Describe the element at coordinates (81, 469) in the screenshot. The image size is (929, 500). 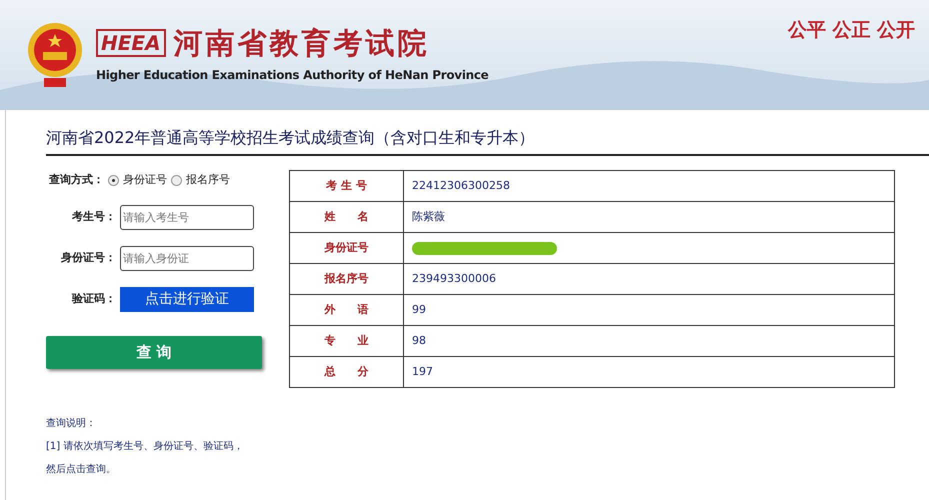
I see `notes-text: 然后点击查询。` at that location.